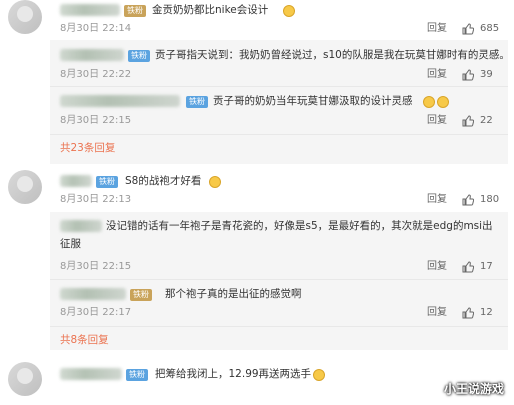 Image resolution: width=514 pixels, height=405 pixels. Describe the element at coordinates (233, 294) in the screenshot. I see `reply-text: 那个袍子真的是出征的感觉啊` at that location.